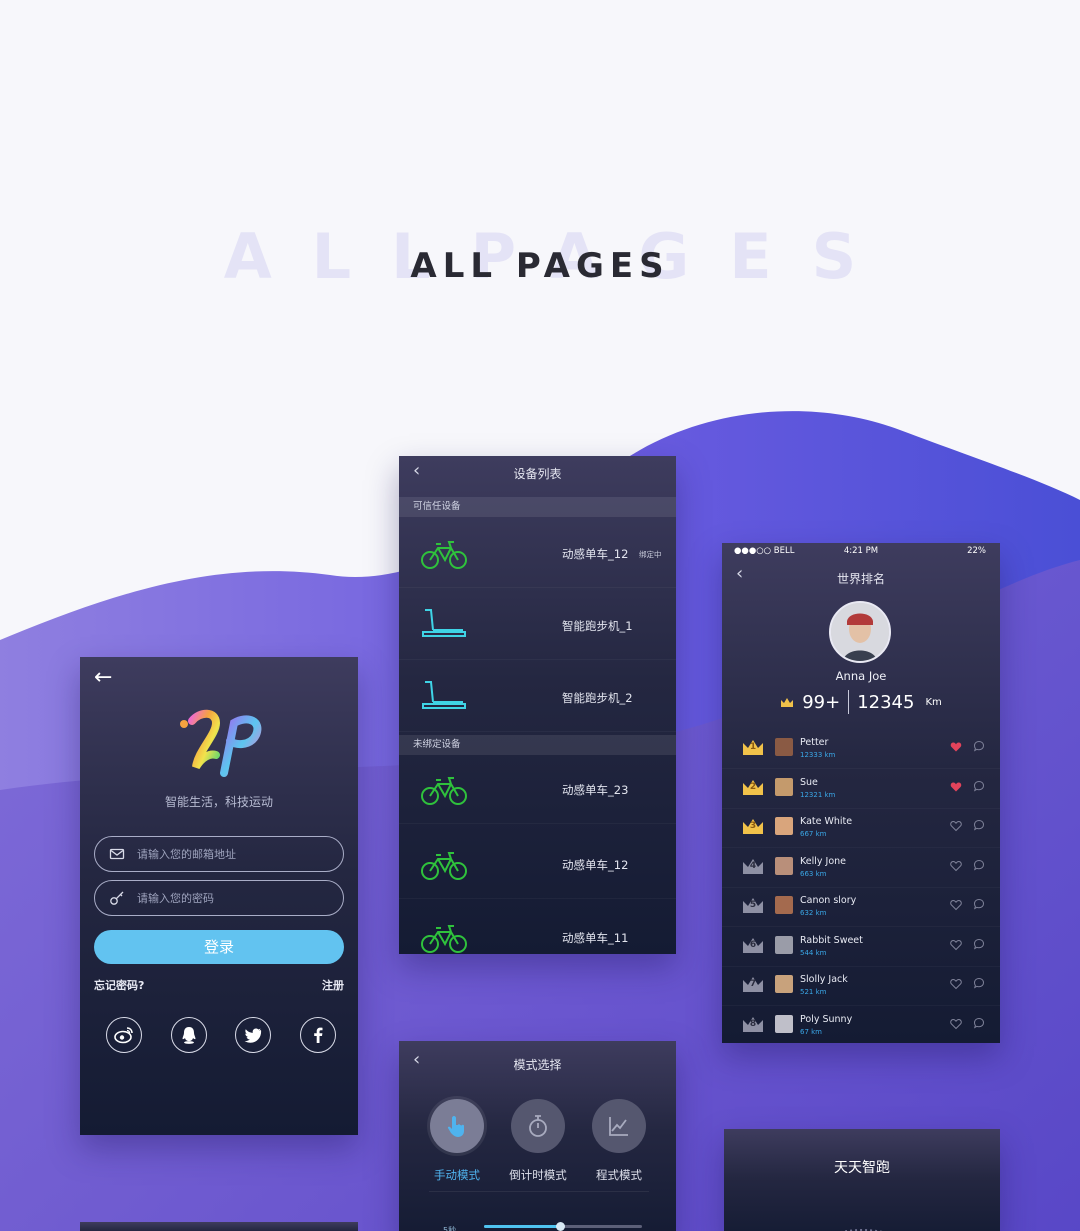 Image resolution: width=1080 pixels, height=1231 pixels. What do you see at coordinates (537, 625) in the screenshot?
I see `device-row: 智能跑步机_1` at bounding box center [537, 625].